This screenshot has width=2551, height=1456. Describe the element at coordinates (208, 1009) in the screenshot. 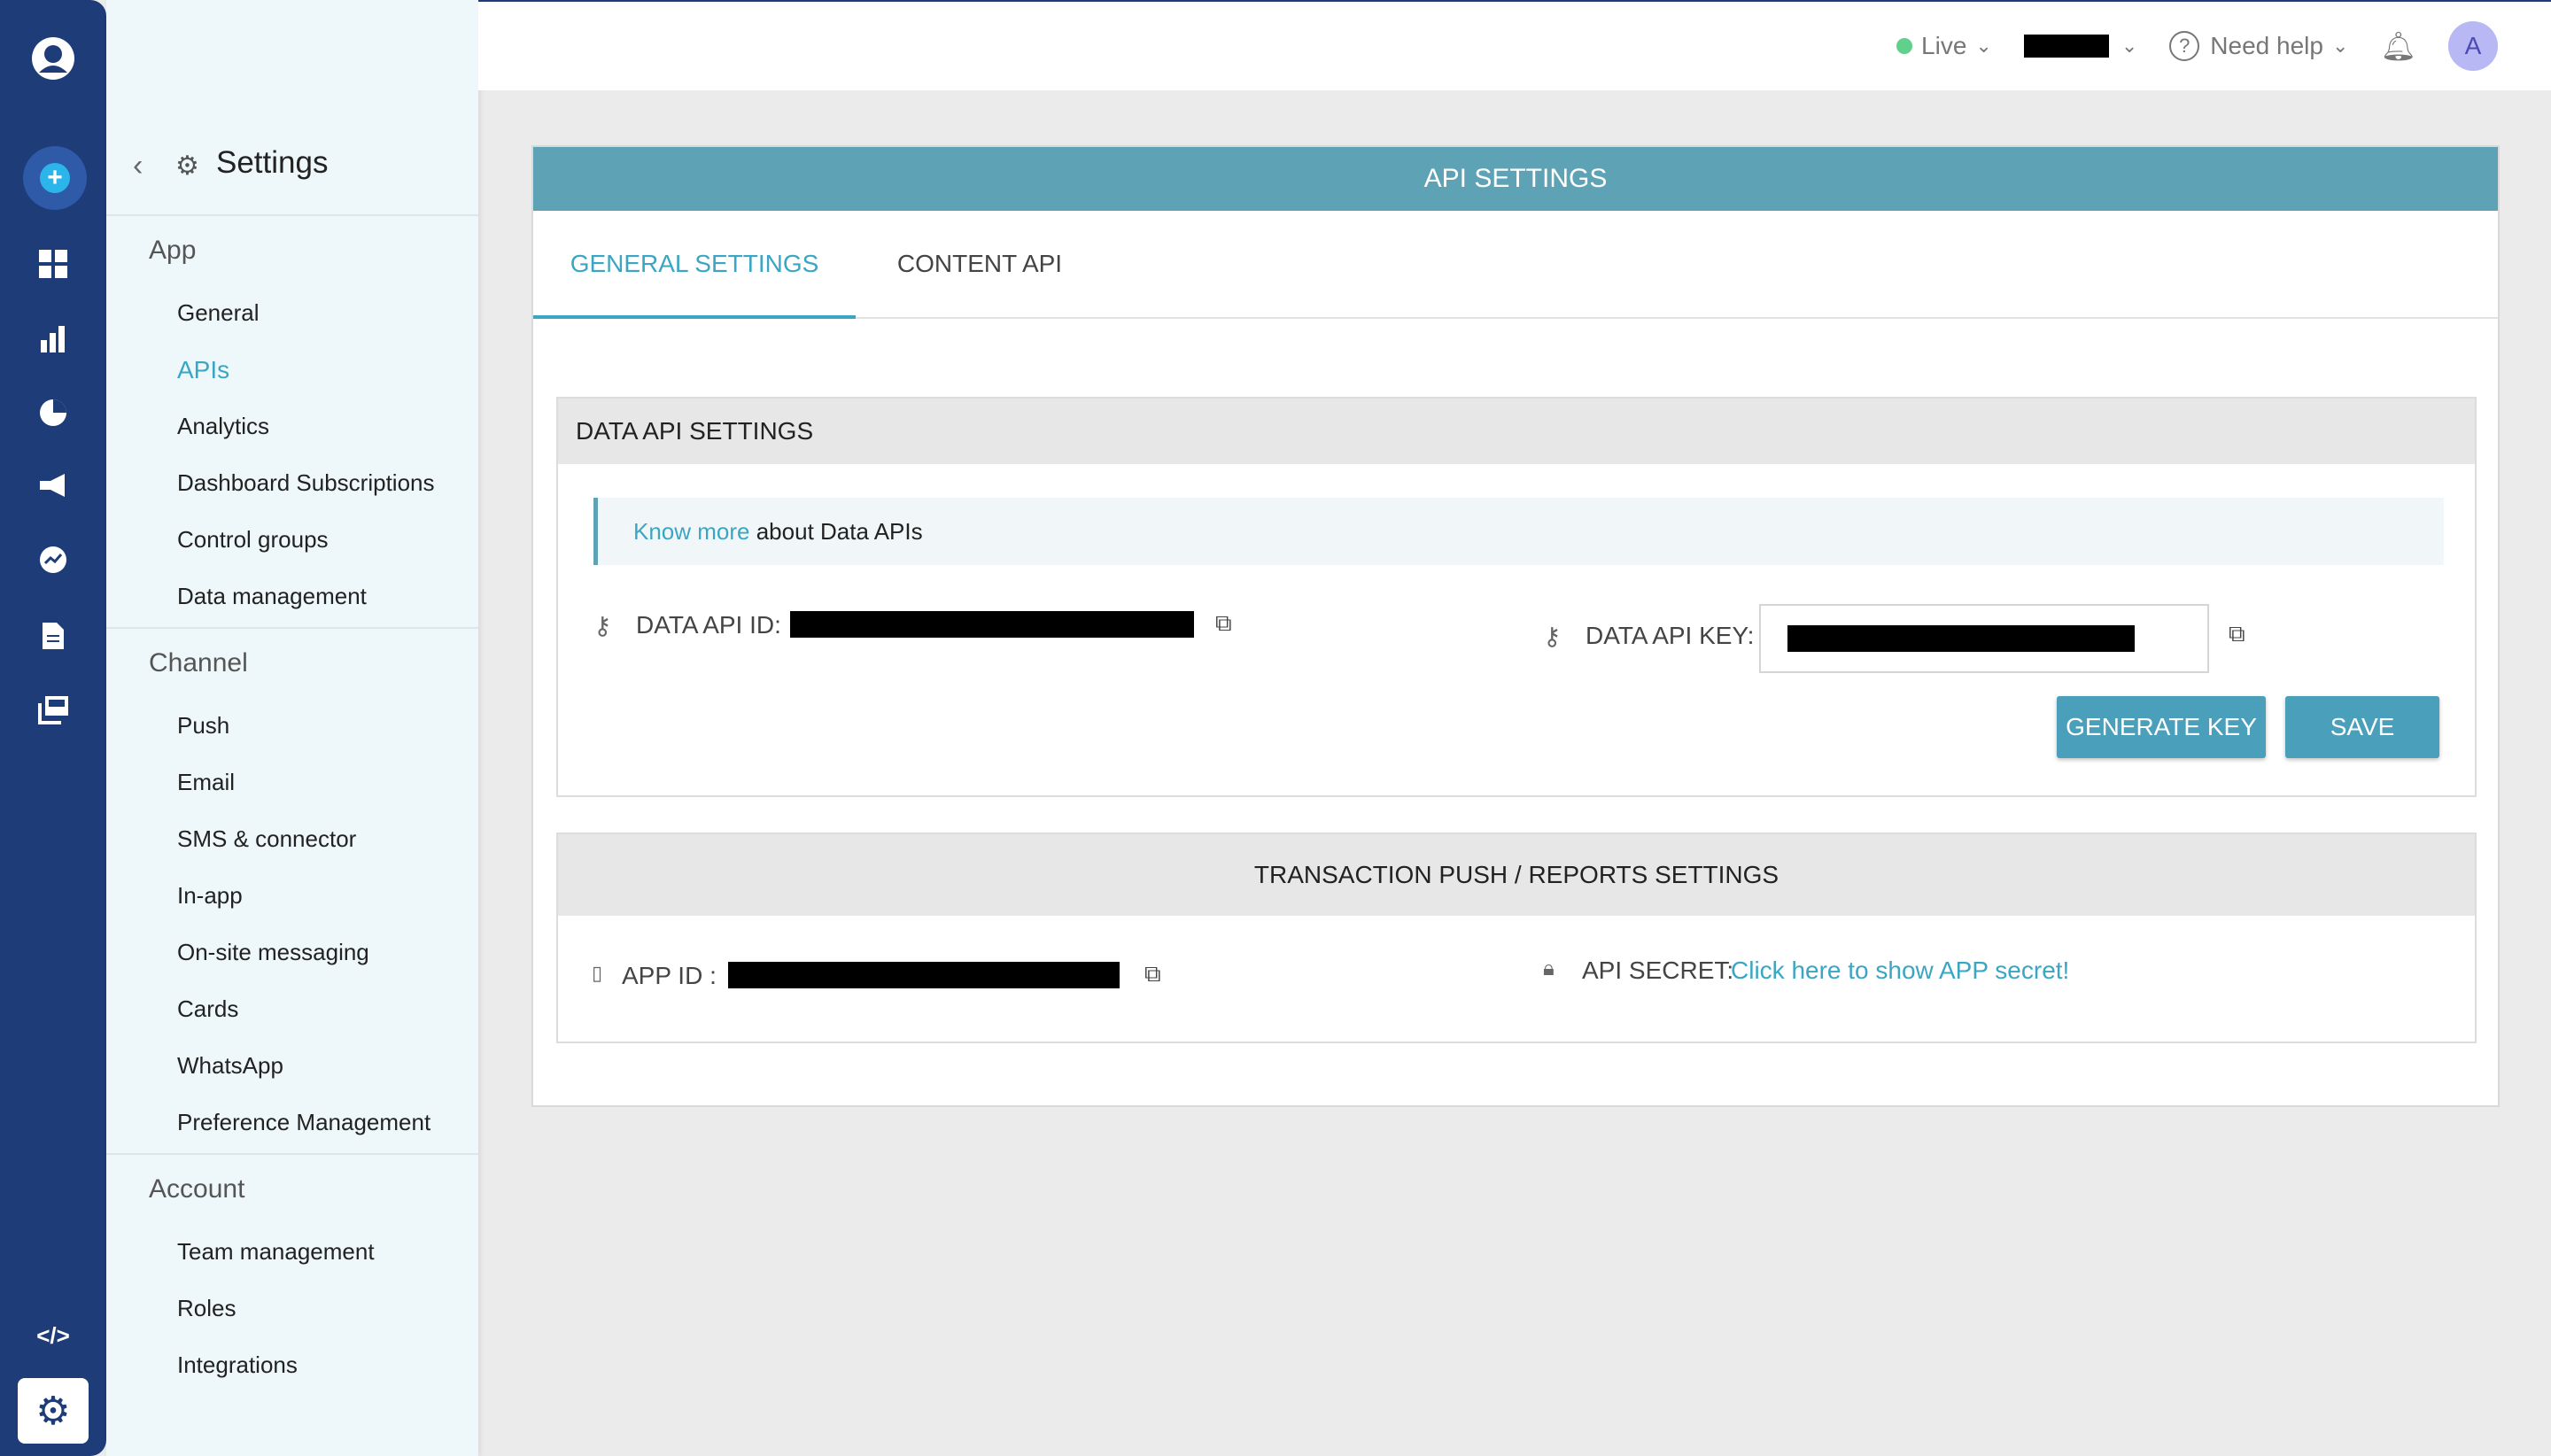

I see `sidebar-item-cards: Cards` at that location.